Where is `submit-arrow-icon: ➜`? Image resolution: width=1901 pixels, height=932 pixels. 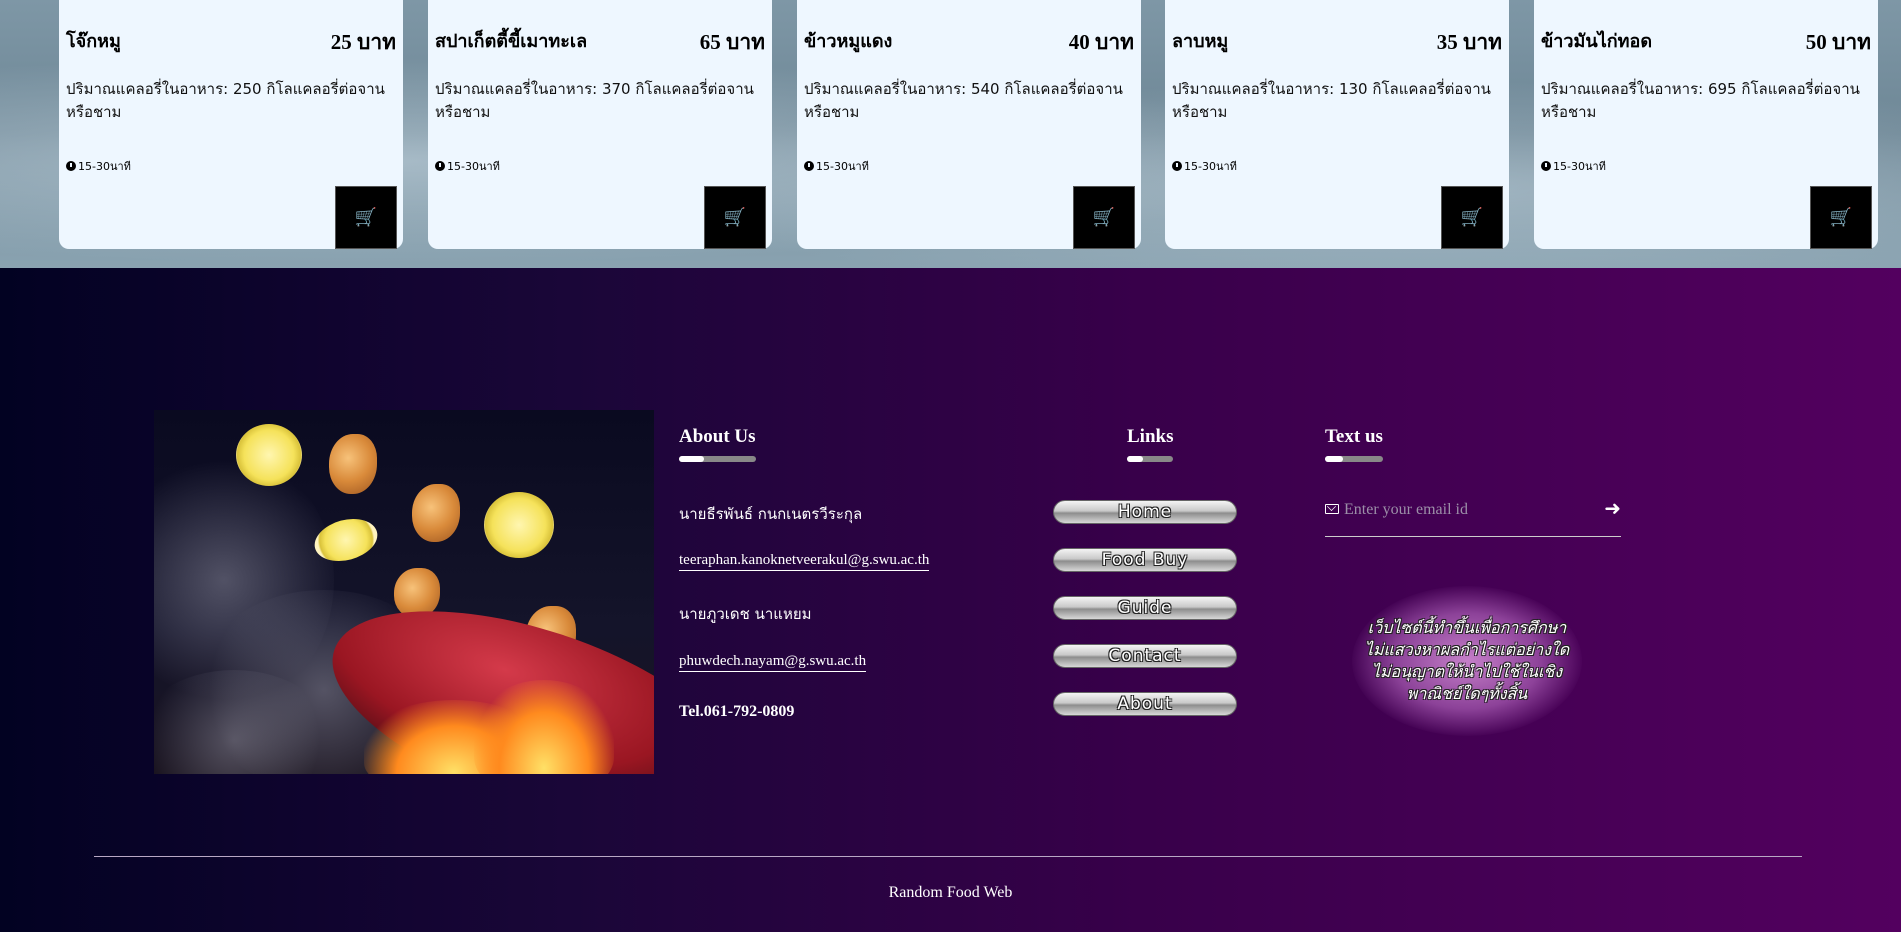 submit-arrow-icon: ➜ is located at coordinates (1612, 508).